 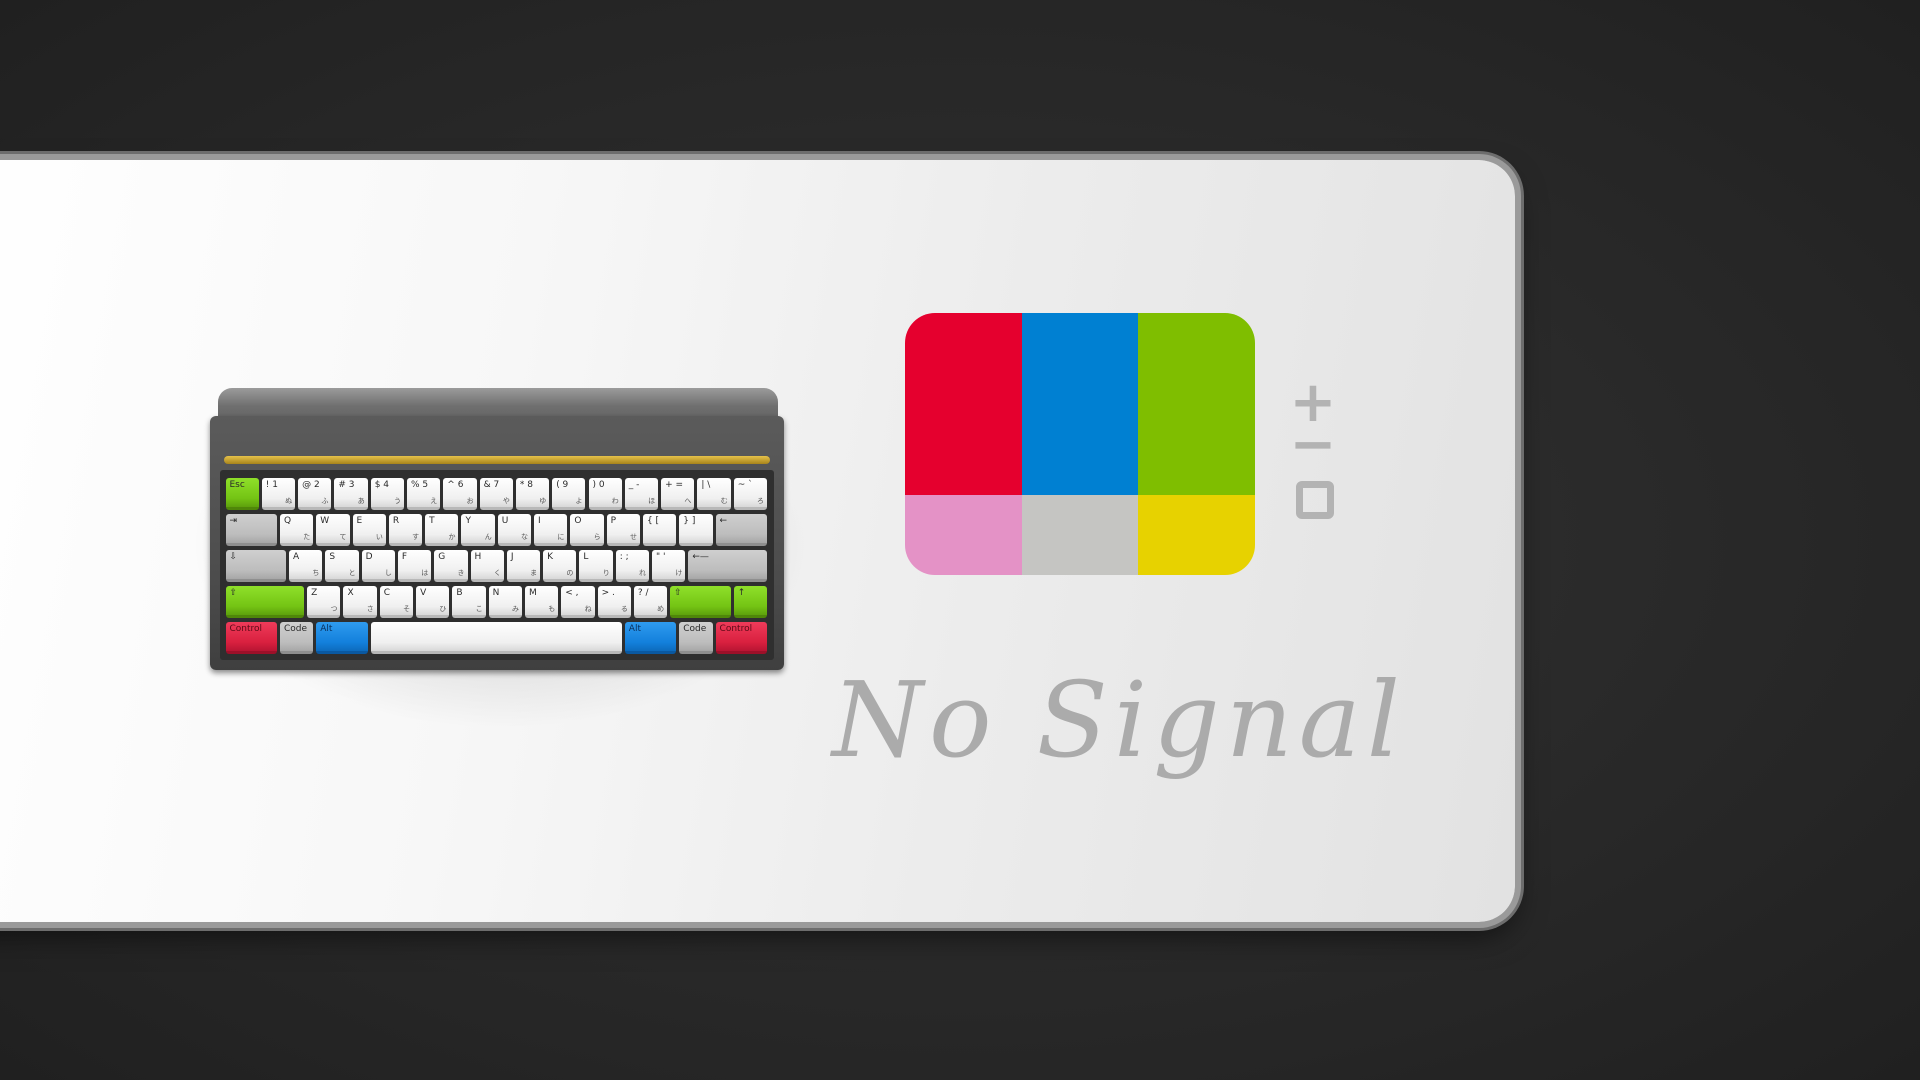 I want to click on key-legend: @ 2, so click(x=311, y=484).